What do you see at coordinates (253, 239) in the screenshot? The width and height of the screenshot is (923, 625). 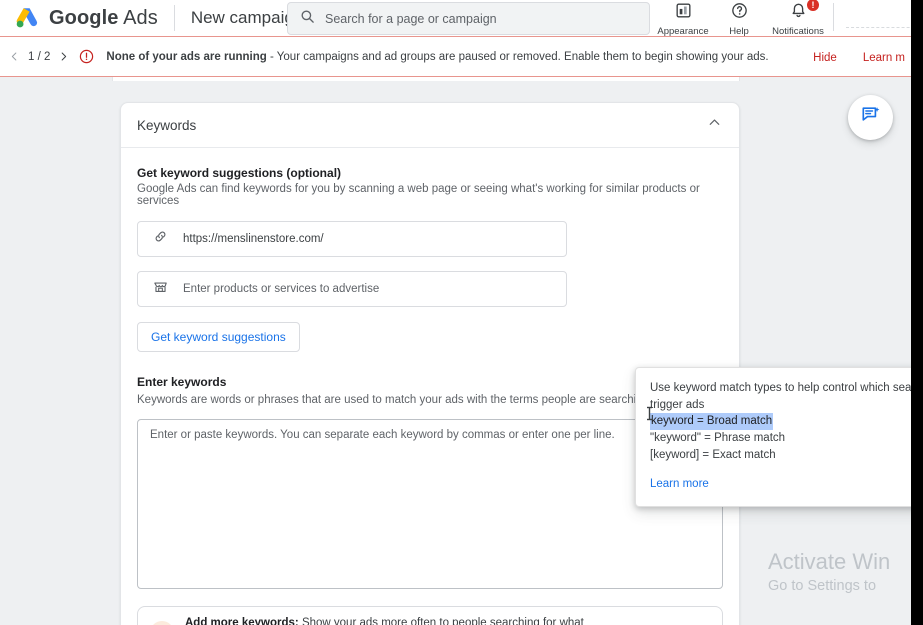 I see `website-url-value: https://menslinenstore.com/` at bounding box center [253, 239].